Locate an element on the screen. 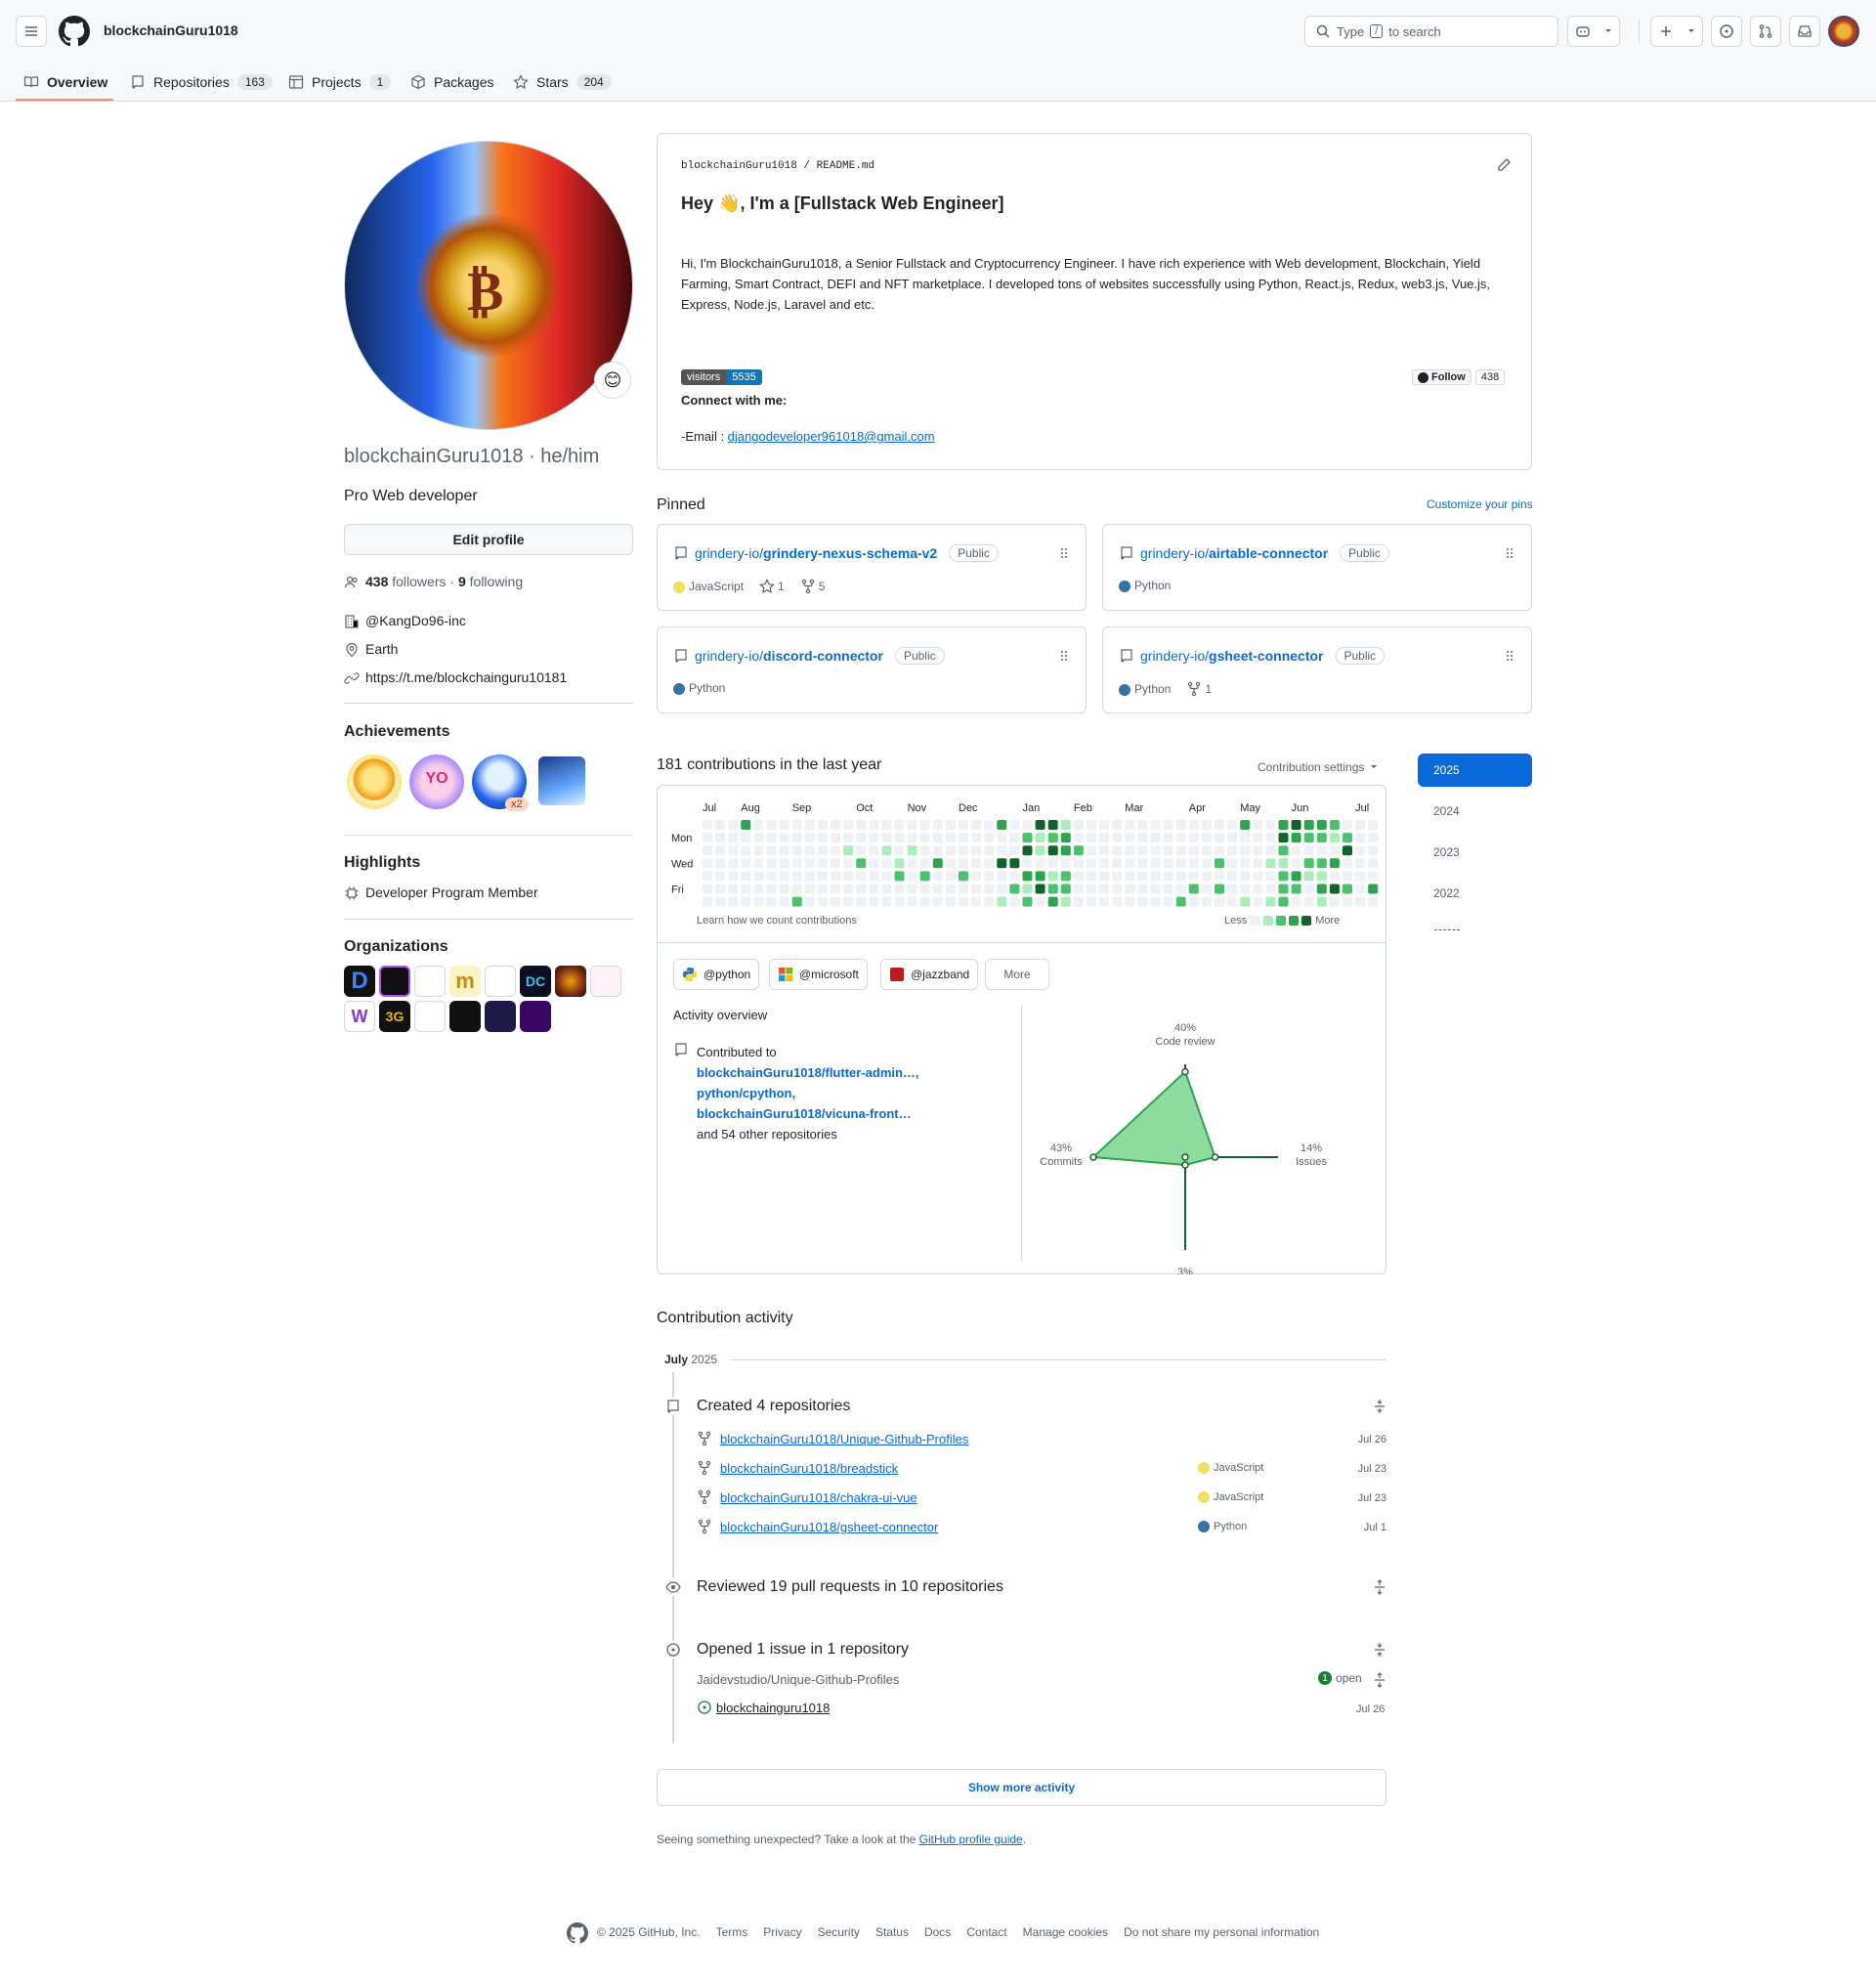  readme-path-file: README.md is located at coordinates (845, 166).